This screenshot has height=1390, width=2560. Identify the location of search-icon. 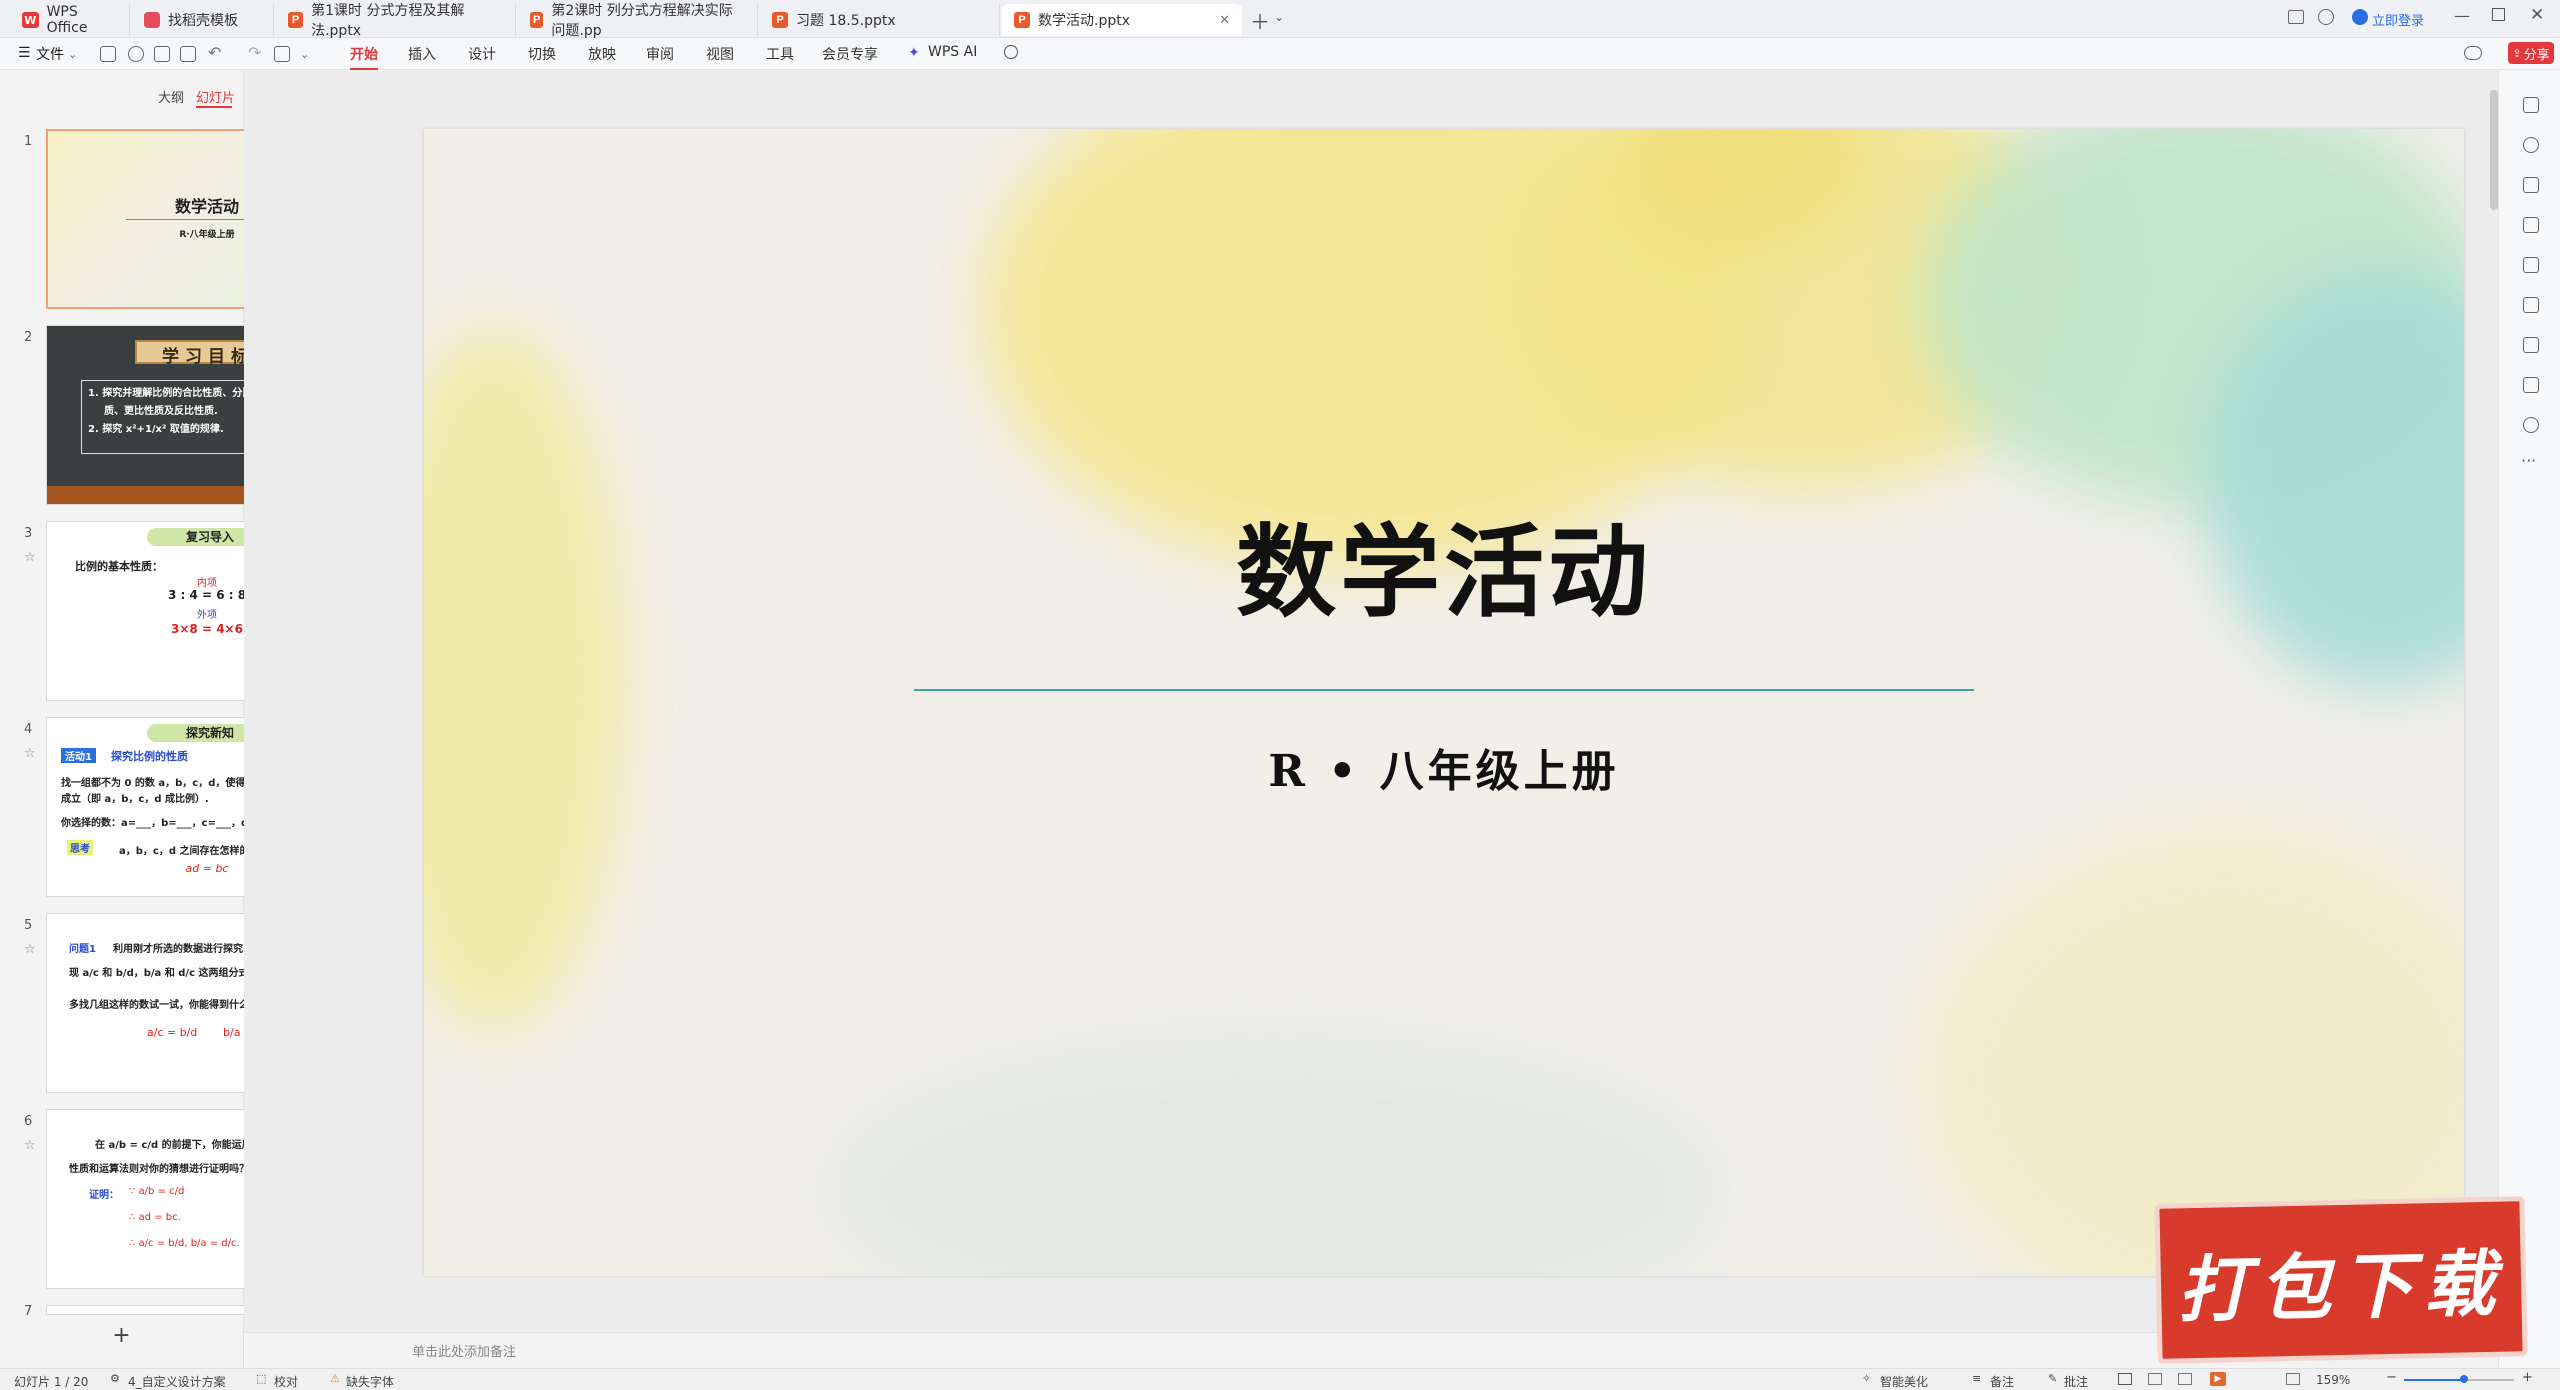
(1011, 52).